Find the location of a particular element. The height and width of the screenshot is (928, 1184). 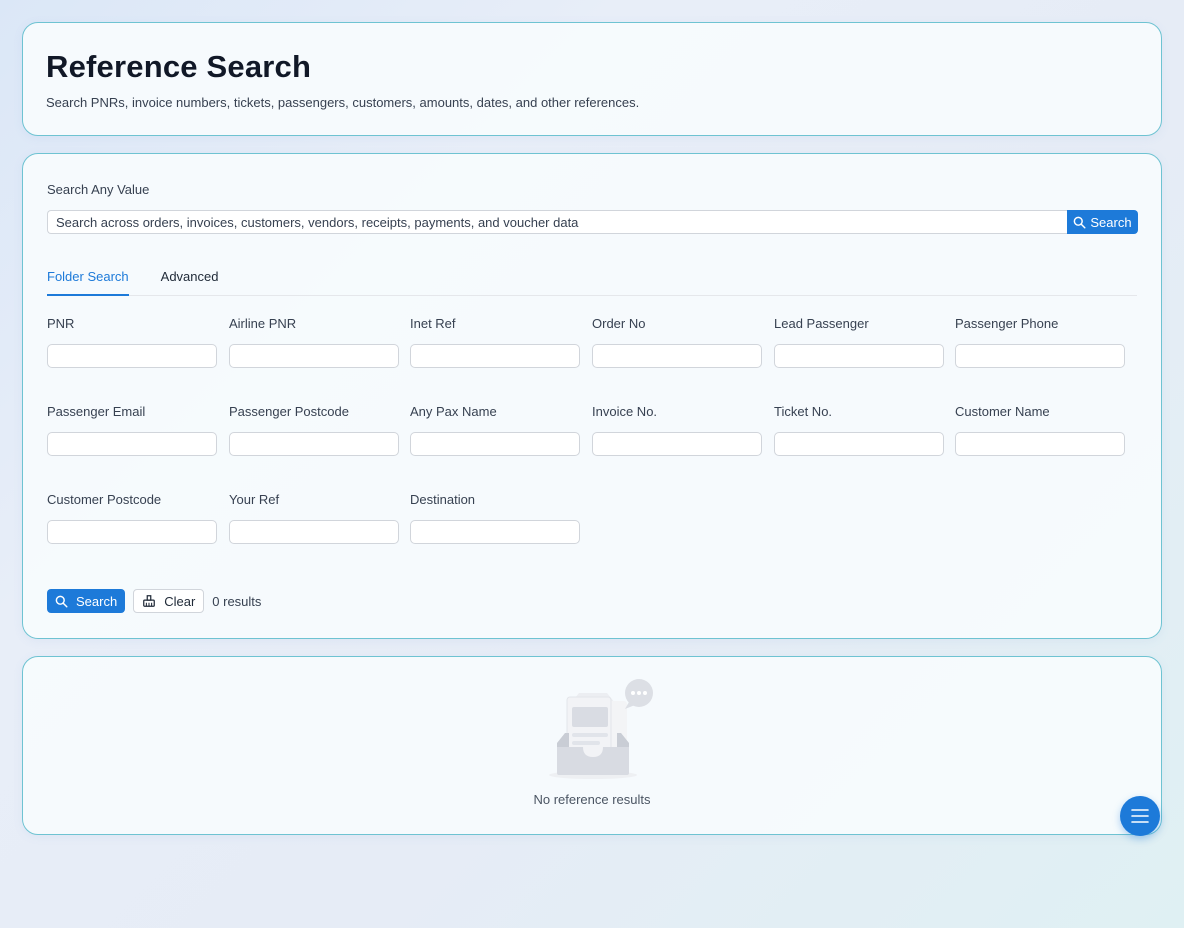

search-any-button: Search is located at coordinates (1102, 222).